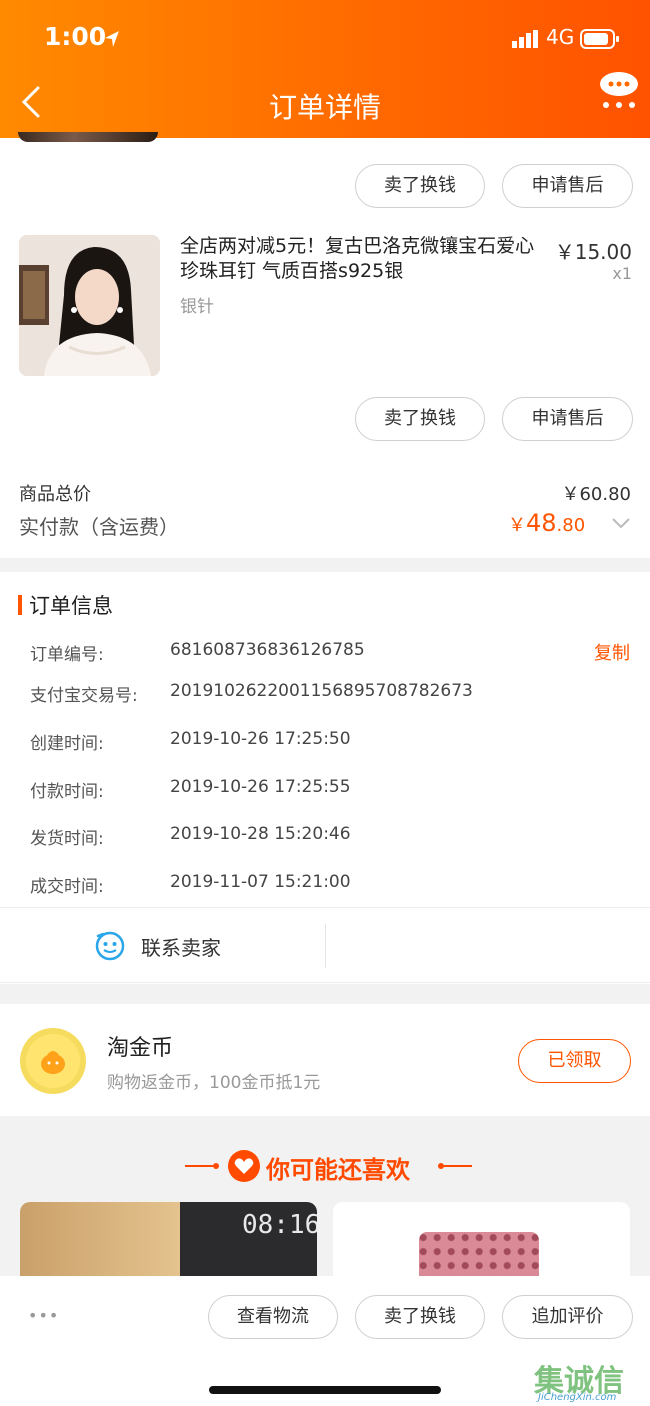  Describe the element at coordinates (55, 494) in the screenshot. I see `goods-total-label: 商品总价` at that location.